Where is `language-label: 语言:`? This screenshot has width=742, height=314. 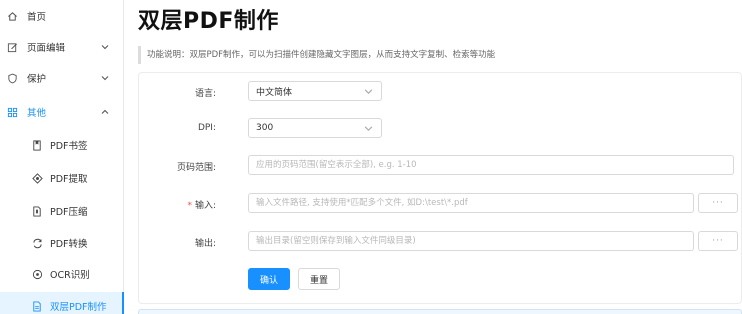
language-label: 语言: is located at coordinates (205, 94).